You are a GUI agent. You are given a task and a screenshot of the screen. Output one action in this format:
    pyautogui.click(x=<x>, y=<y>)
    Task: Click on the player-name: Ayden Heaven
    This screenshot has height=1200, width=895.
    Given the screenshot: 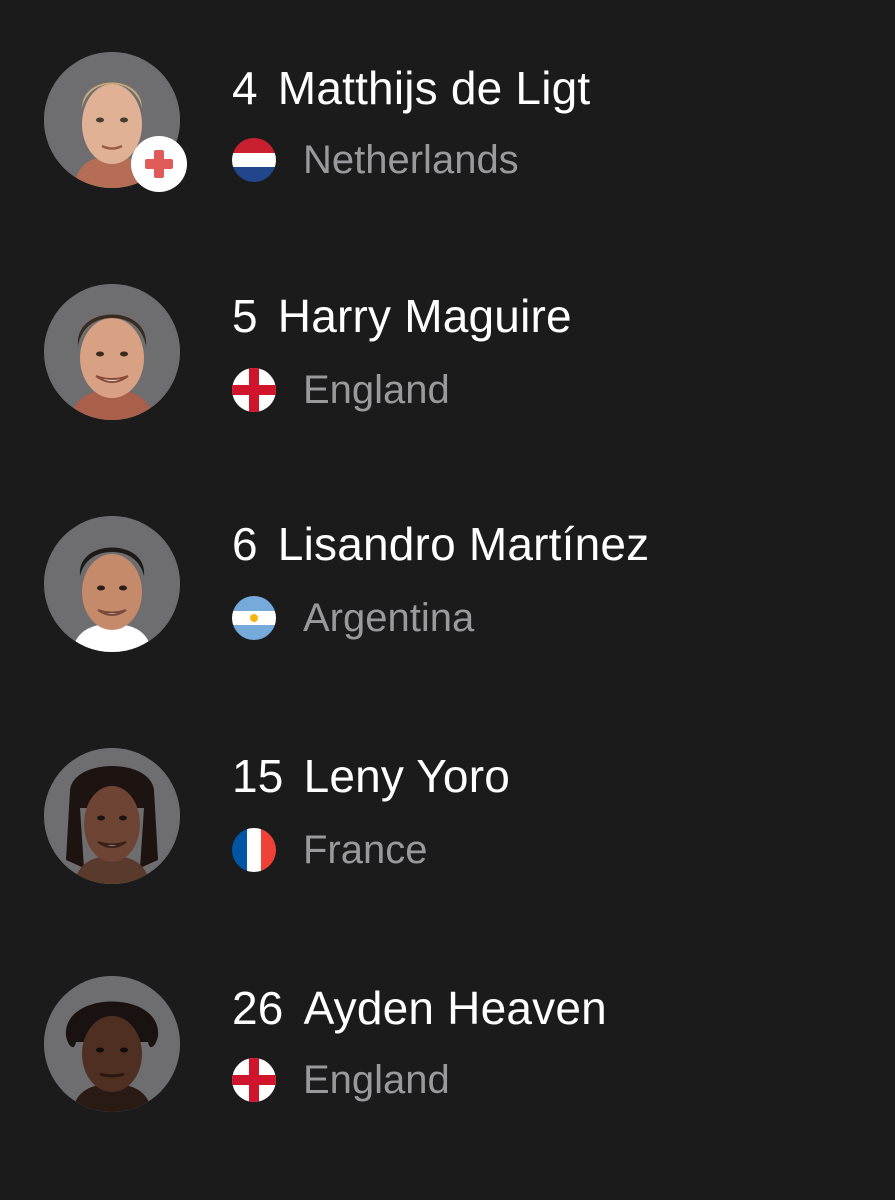 What is the action you would take?
    pyautogui.click(x=455, y=1008)
    